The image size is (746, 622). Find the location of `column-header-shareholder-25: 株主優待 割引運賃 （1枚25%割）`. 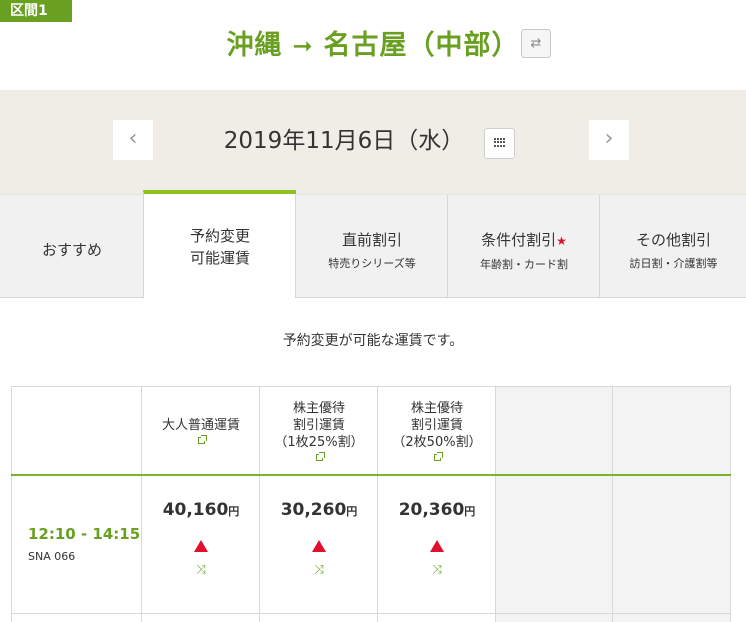

column-header-shareholder-25: 株主優待 割引運賃 （1枚25%割） is located at coordinates (319, 430).